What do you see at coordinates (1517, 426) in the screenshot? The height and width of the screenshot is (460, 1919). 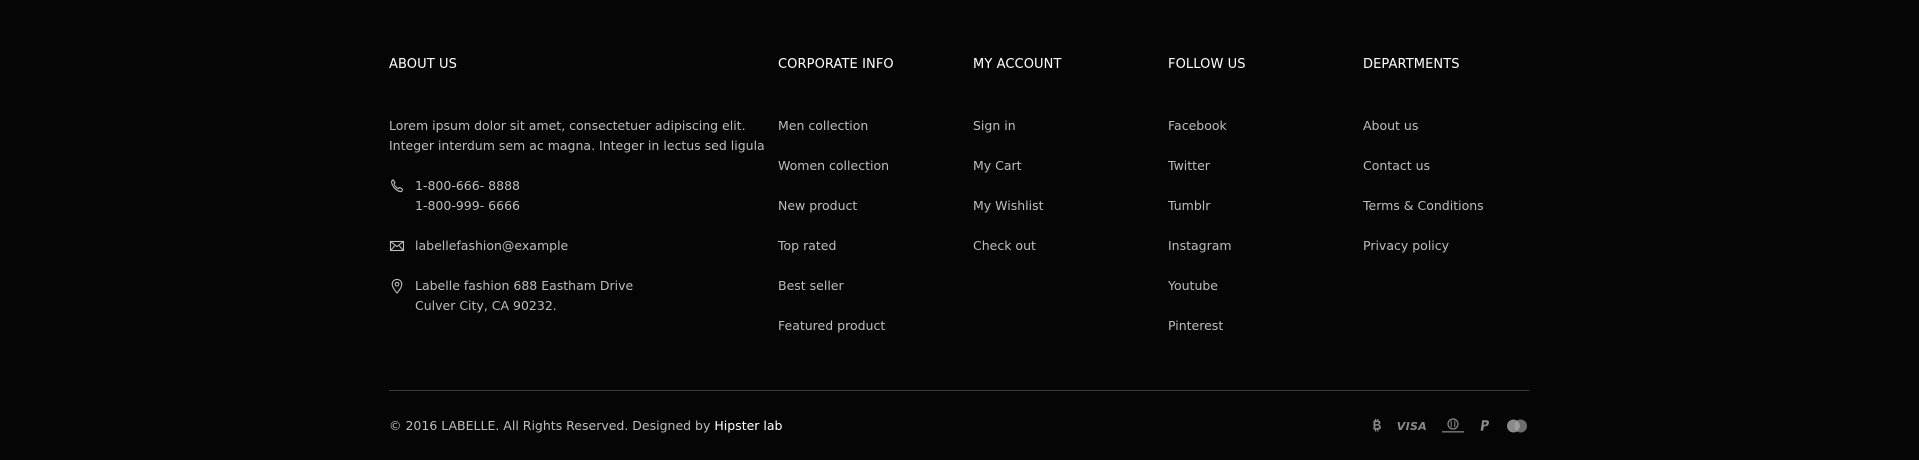 I see `mastercard-icon` at bounding box center [1517, 426].